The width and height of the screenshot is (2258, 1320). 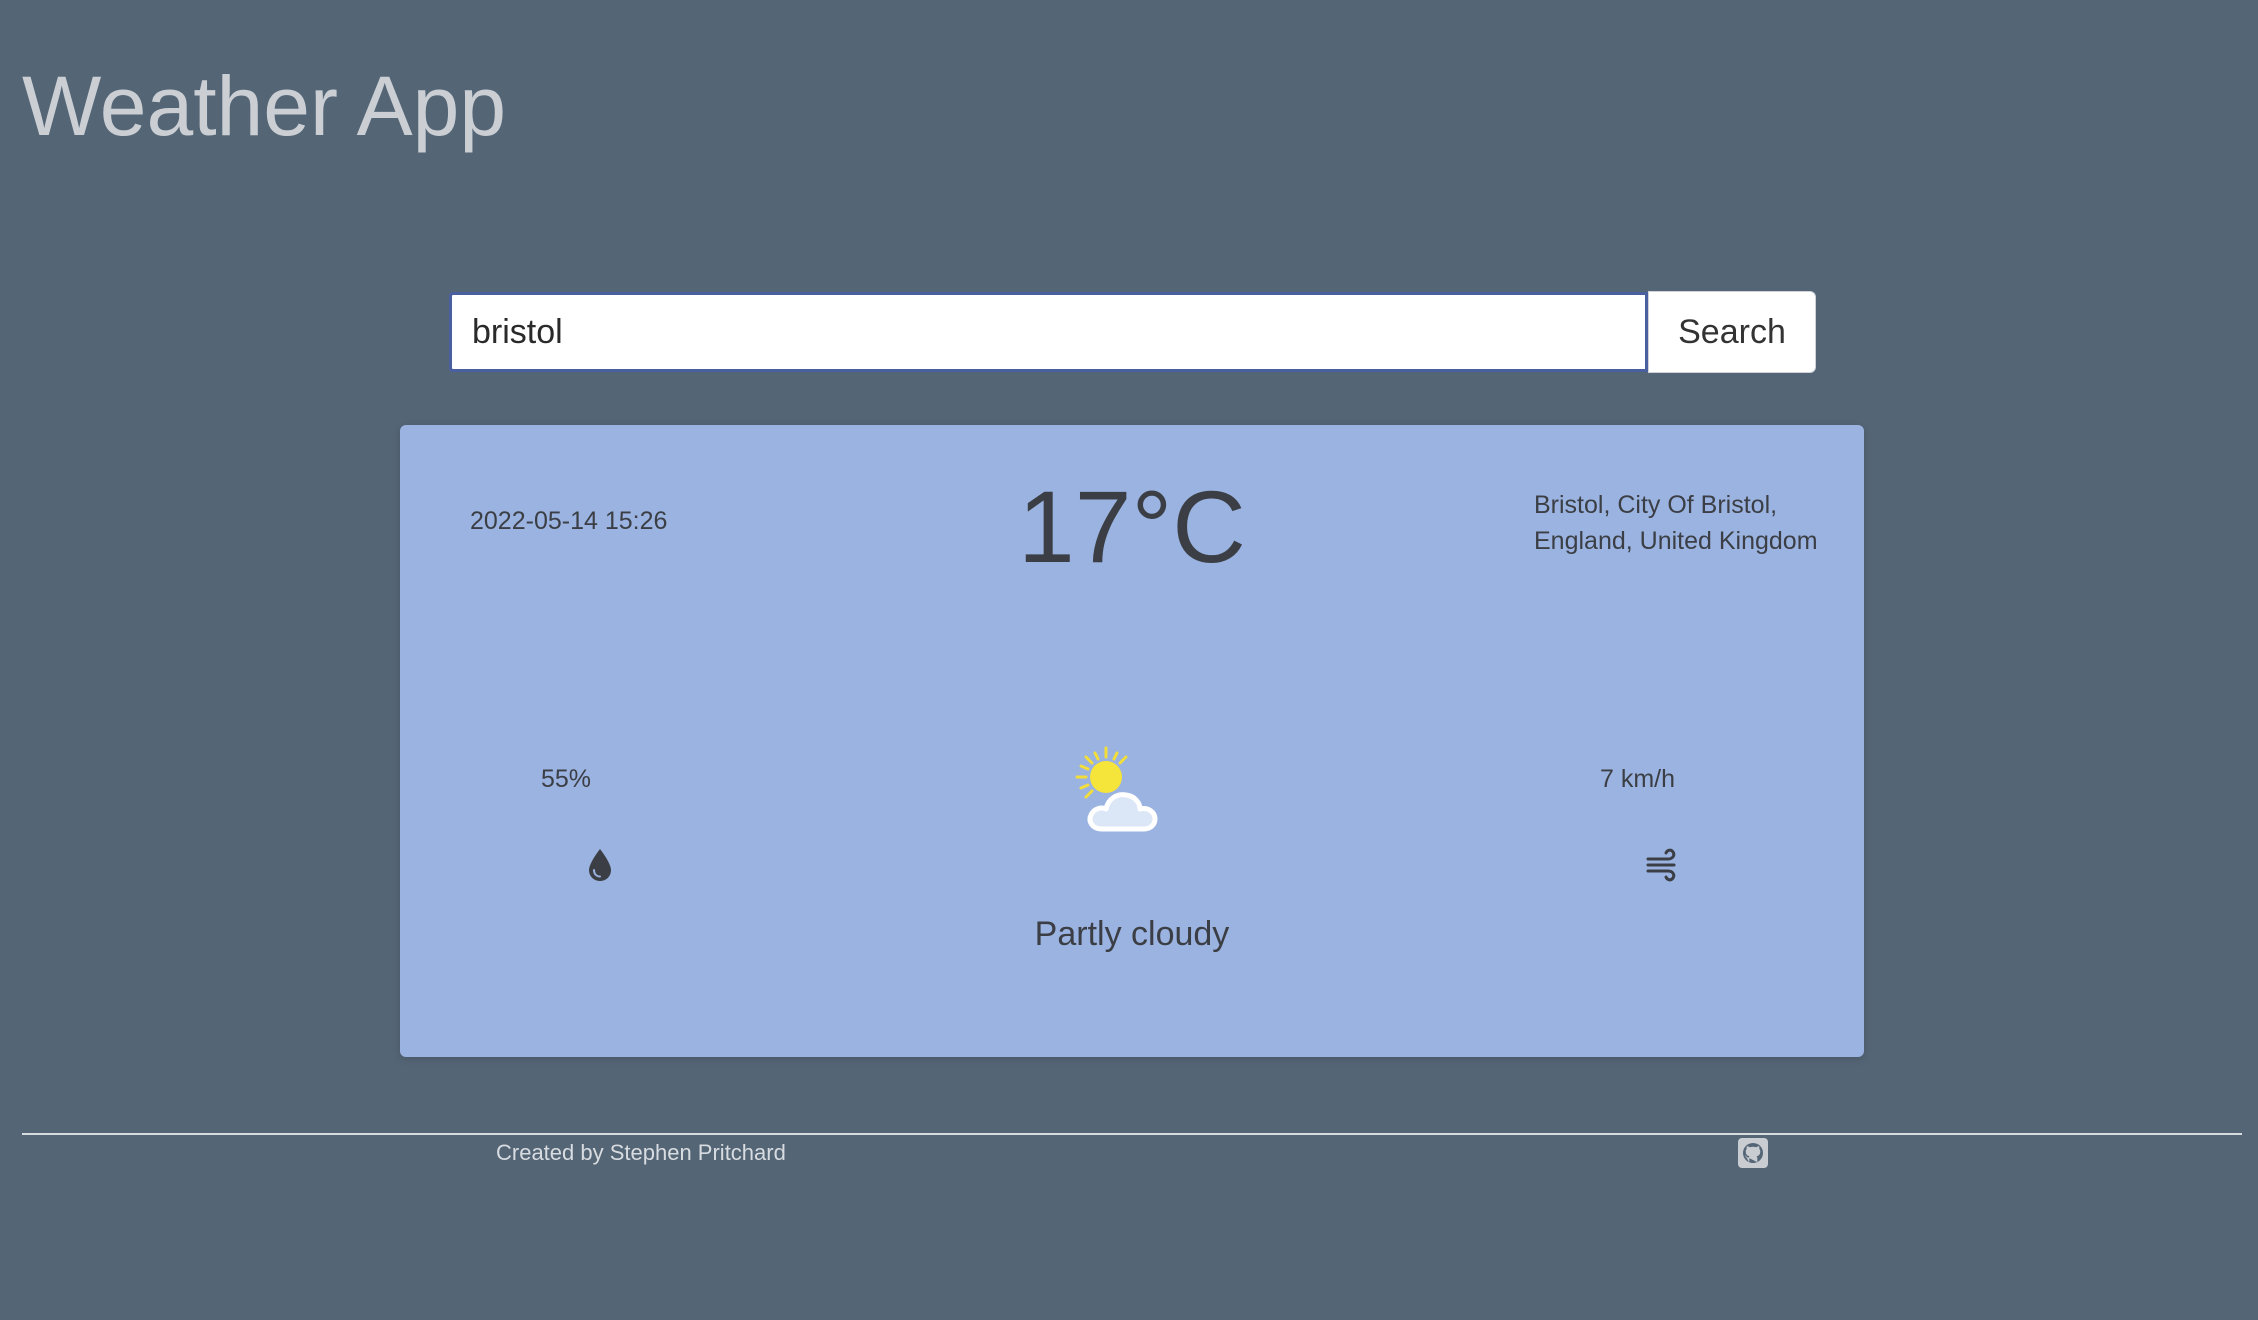 I want to click on app-title: Weather App, so click(x=264, y=106).